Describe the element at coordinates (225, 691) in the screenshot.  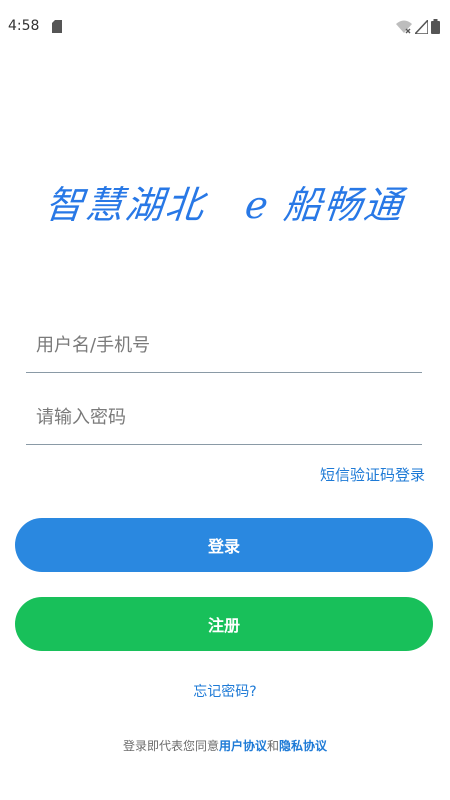
I see `forgot-password-link: 忘记密码?` at that location.